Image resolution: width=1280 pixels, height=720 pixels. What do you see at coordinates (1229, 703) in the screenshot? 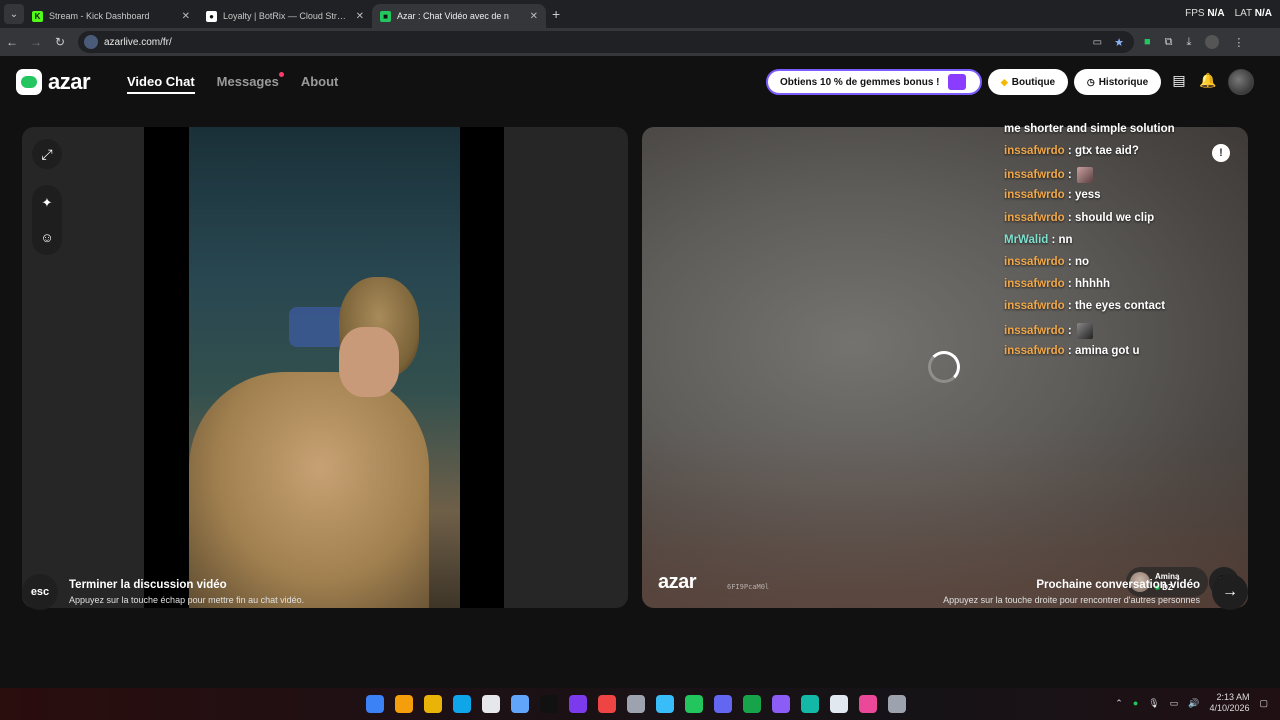
I see `clock: 2:13 AM 4/10/2026` at bounding box center [1229, 703].